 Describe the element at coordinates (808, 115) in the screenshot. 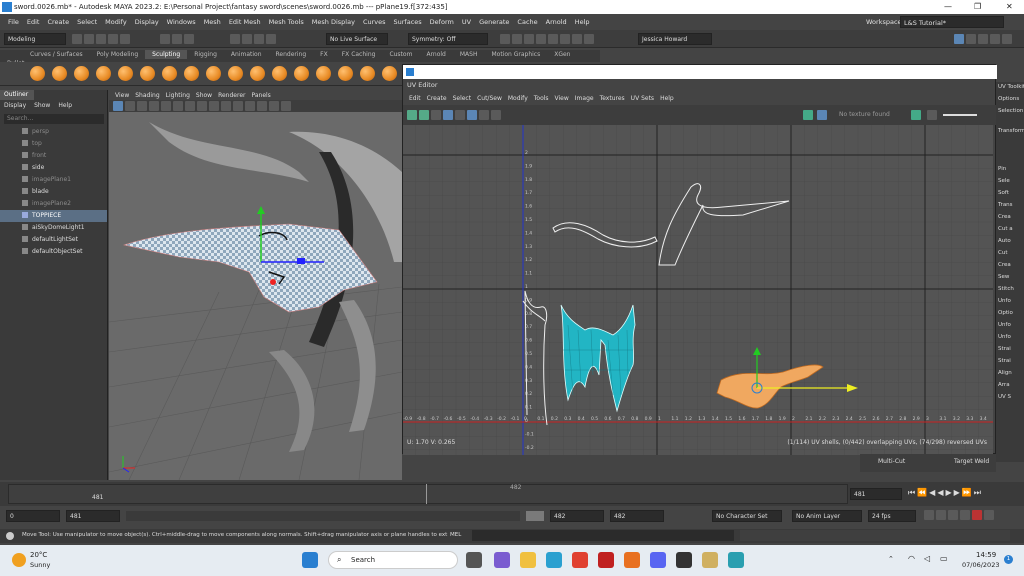

I see `uv-texture-toggle-icon` at that location.